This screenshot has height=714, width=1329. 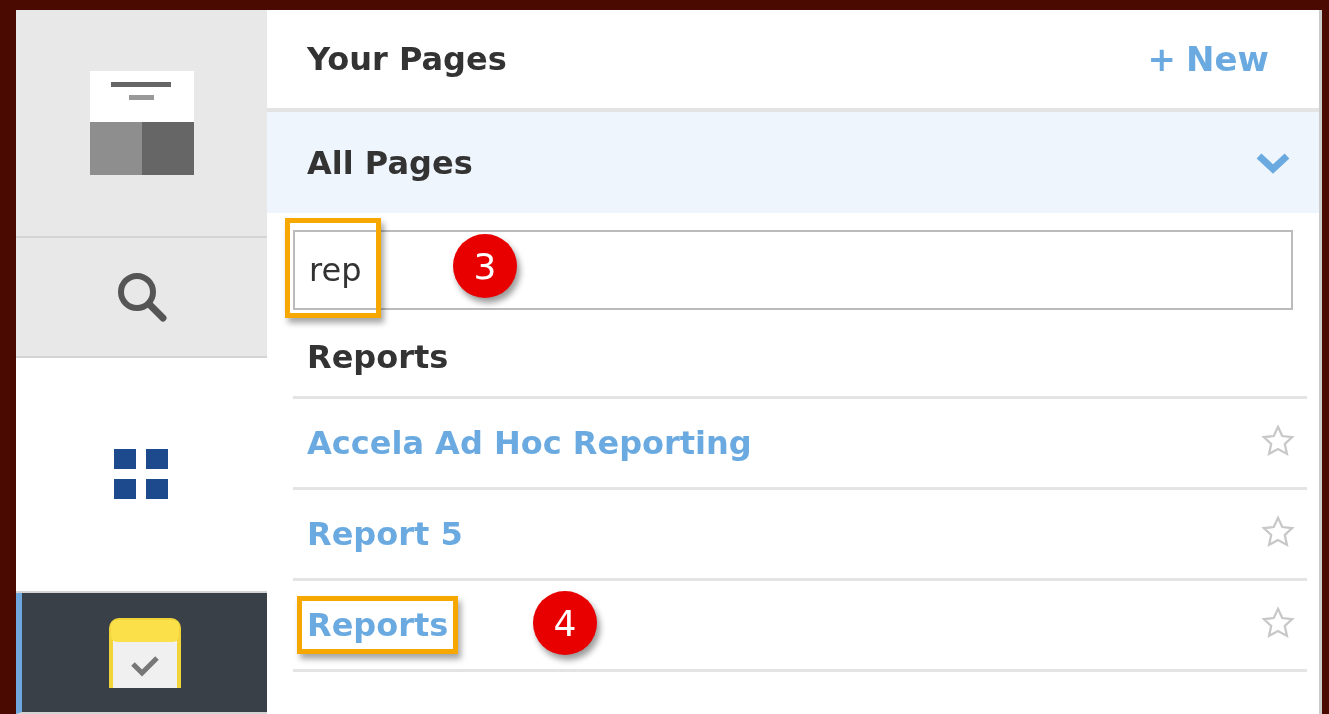 What do you see at coordinates (378, 357) in the screenshot?
I see `results-heading: Reports` at bounding box center [378, 357].